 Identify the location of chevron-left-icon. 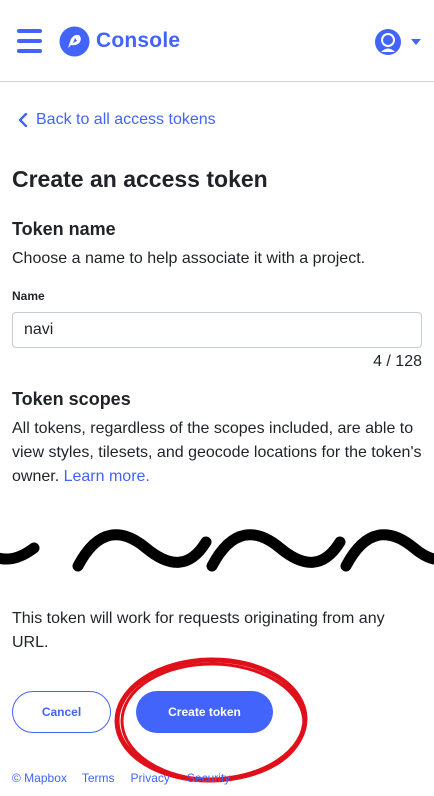
(23, 120).